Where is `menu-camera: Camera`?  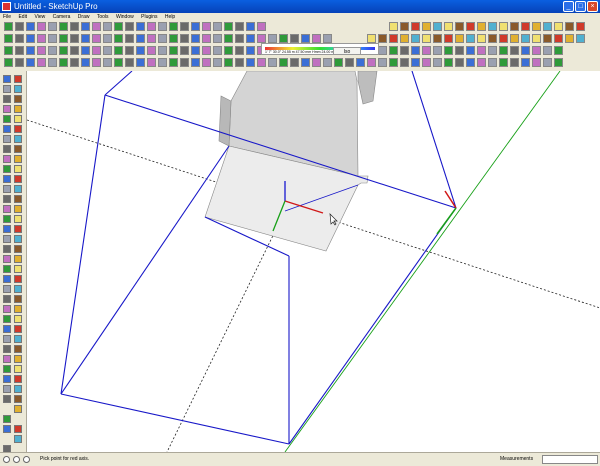 menu-camera: Camera is located at coordinates (62, 17).